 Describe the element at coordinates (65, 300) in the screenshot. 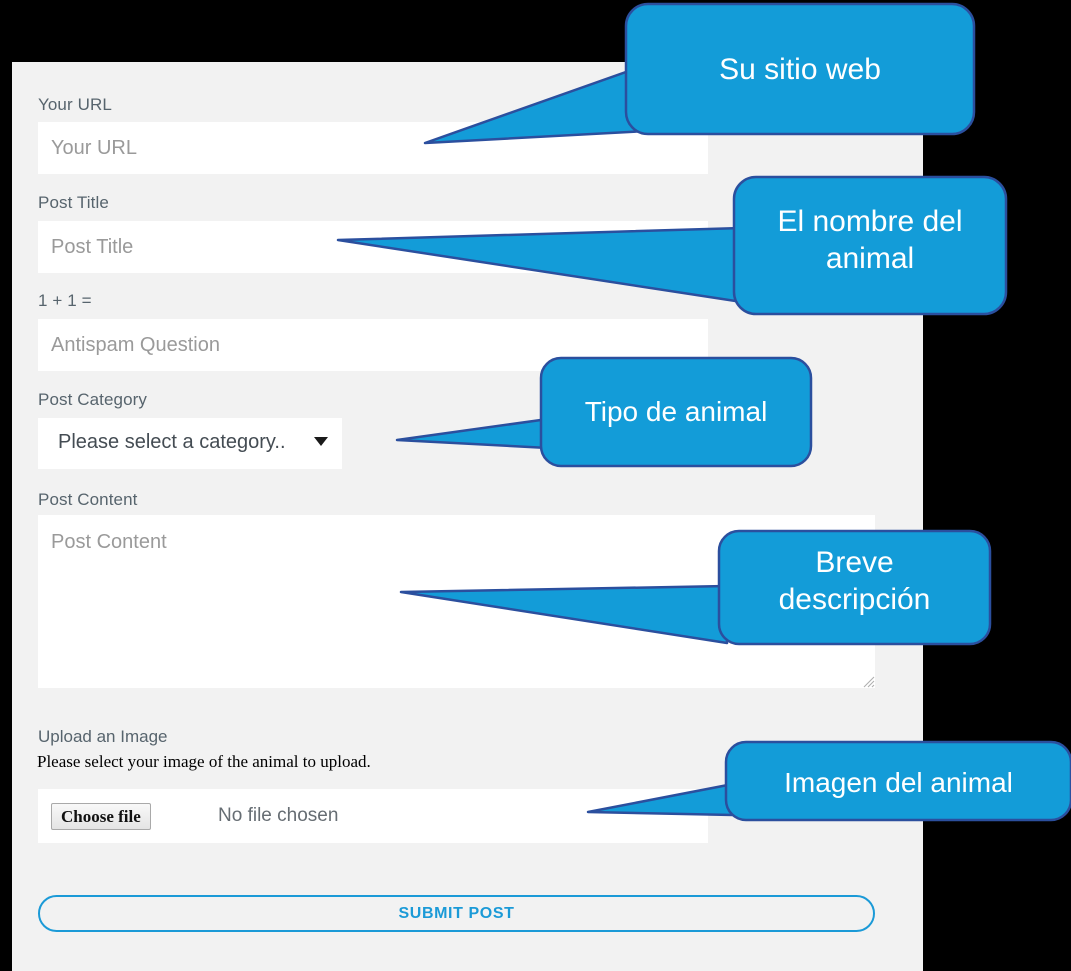

I see `antispam-label: 1 + 1 =` at that location.